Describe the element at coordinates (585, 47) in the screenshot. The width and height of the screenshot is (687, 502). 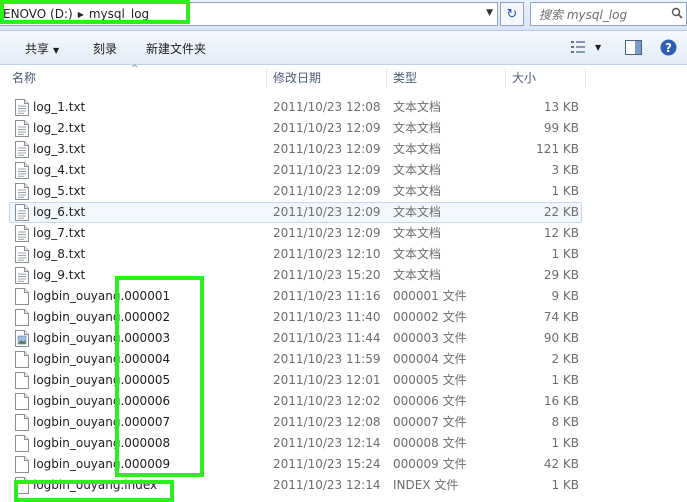
I see `view-options-button: ▼` at that location.